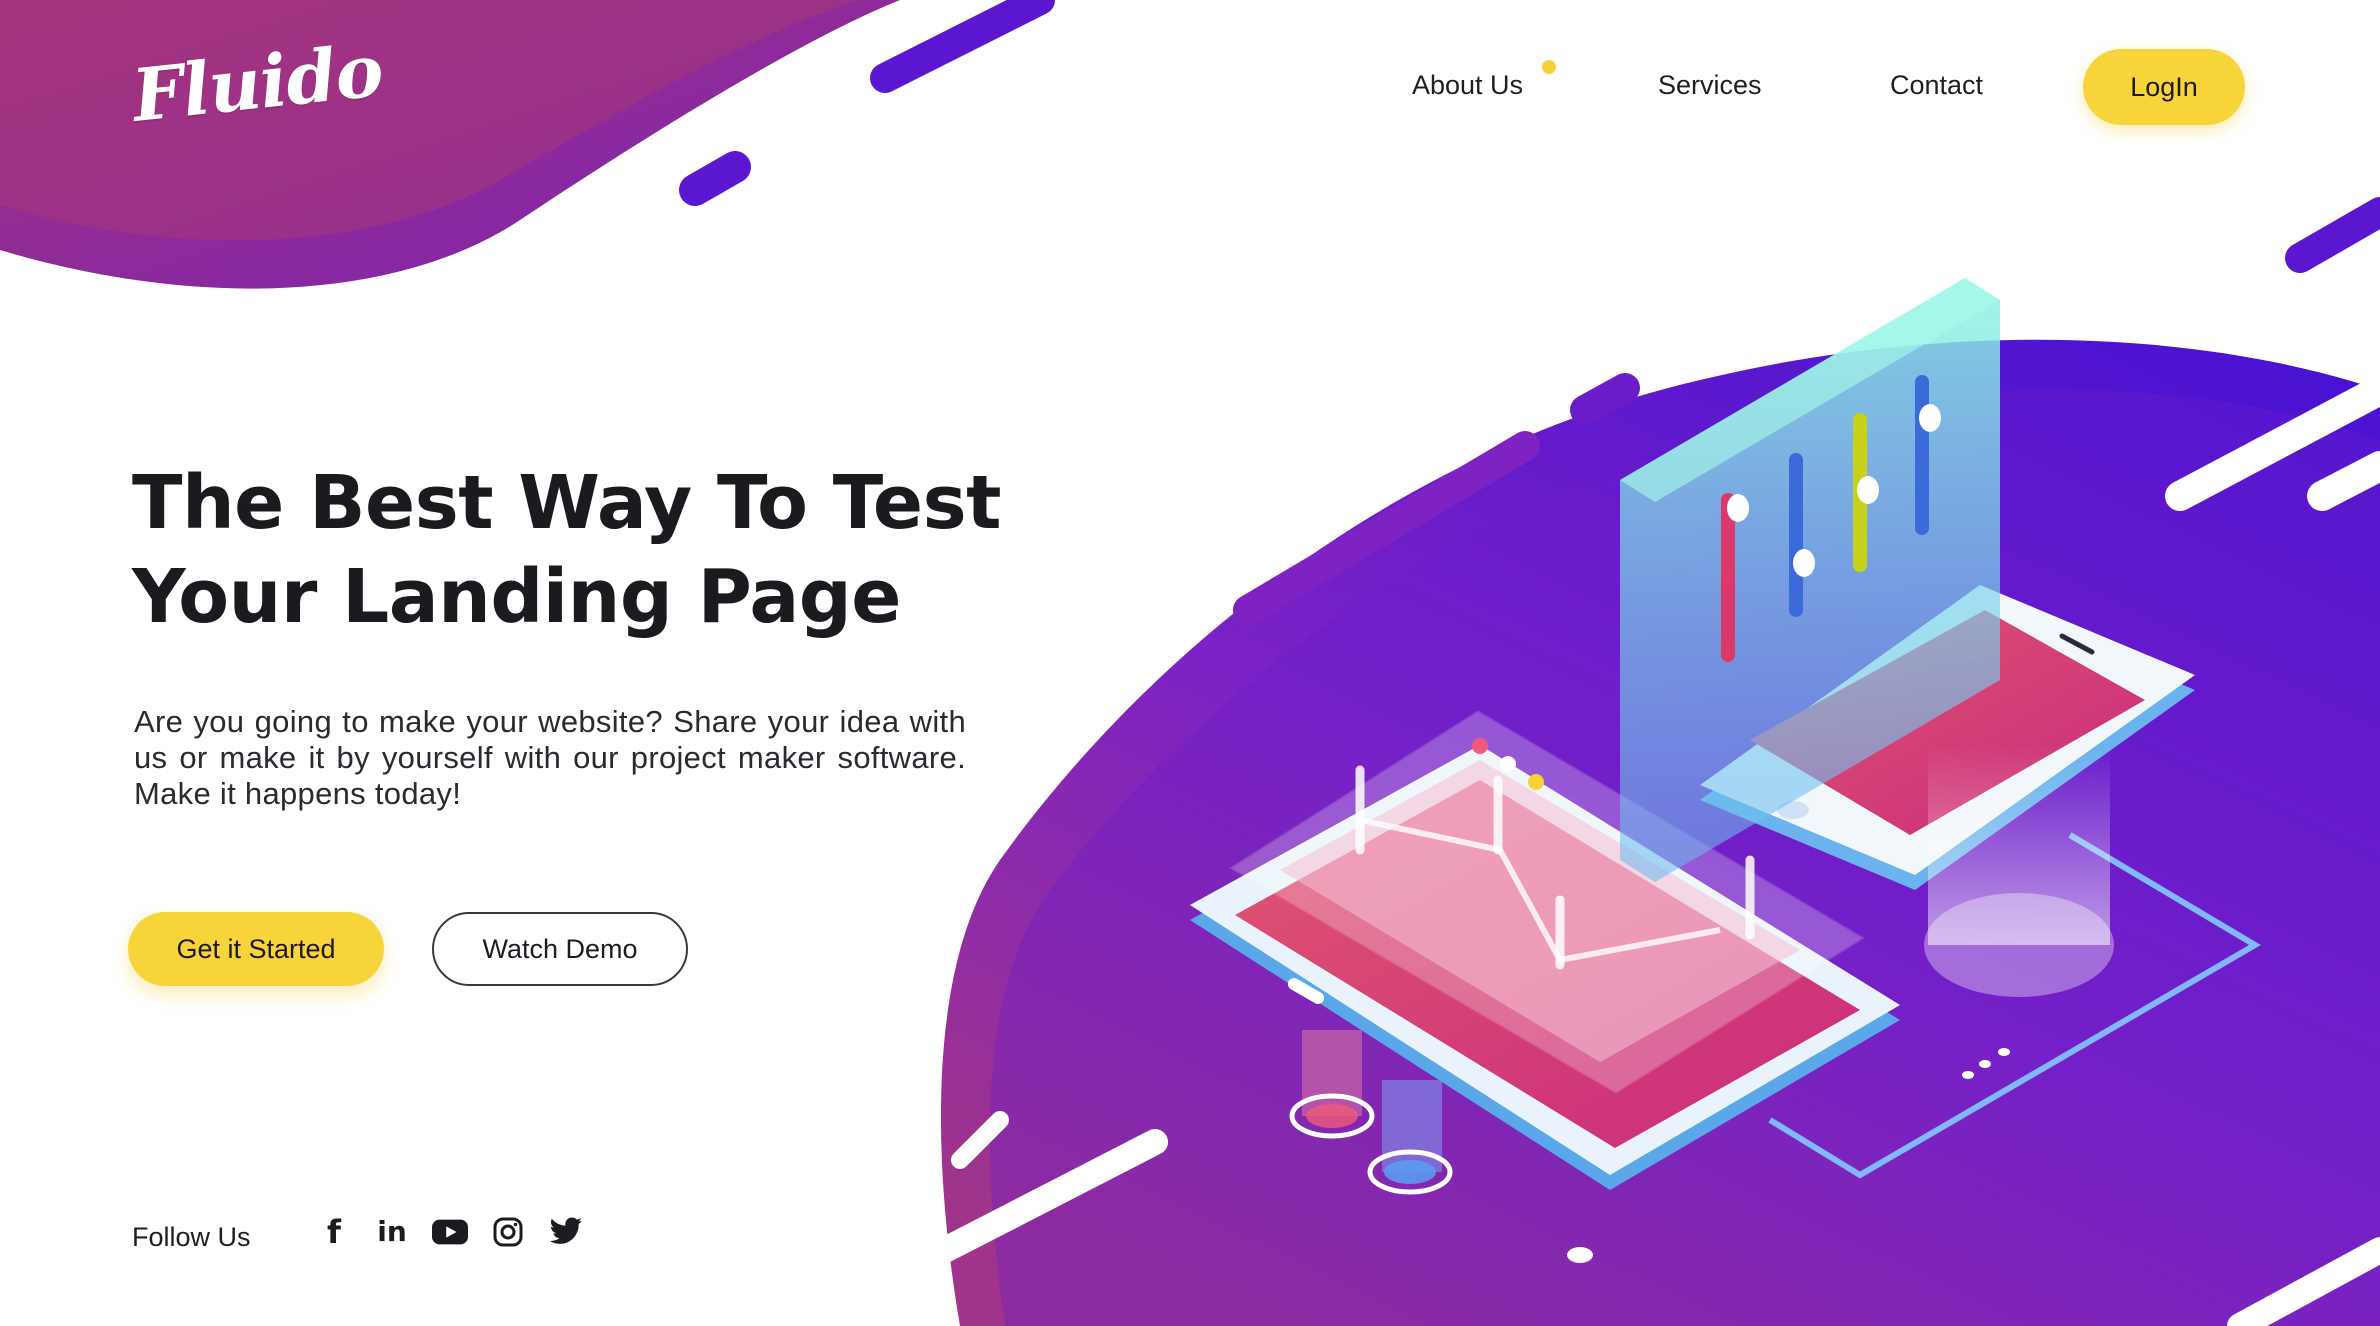  I want to click on nav-link-about-us: About Us, so click(1467, 85).